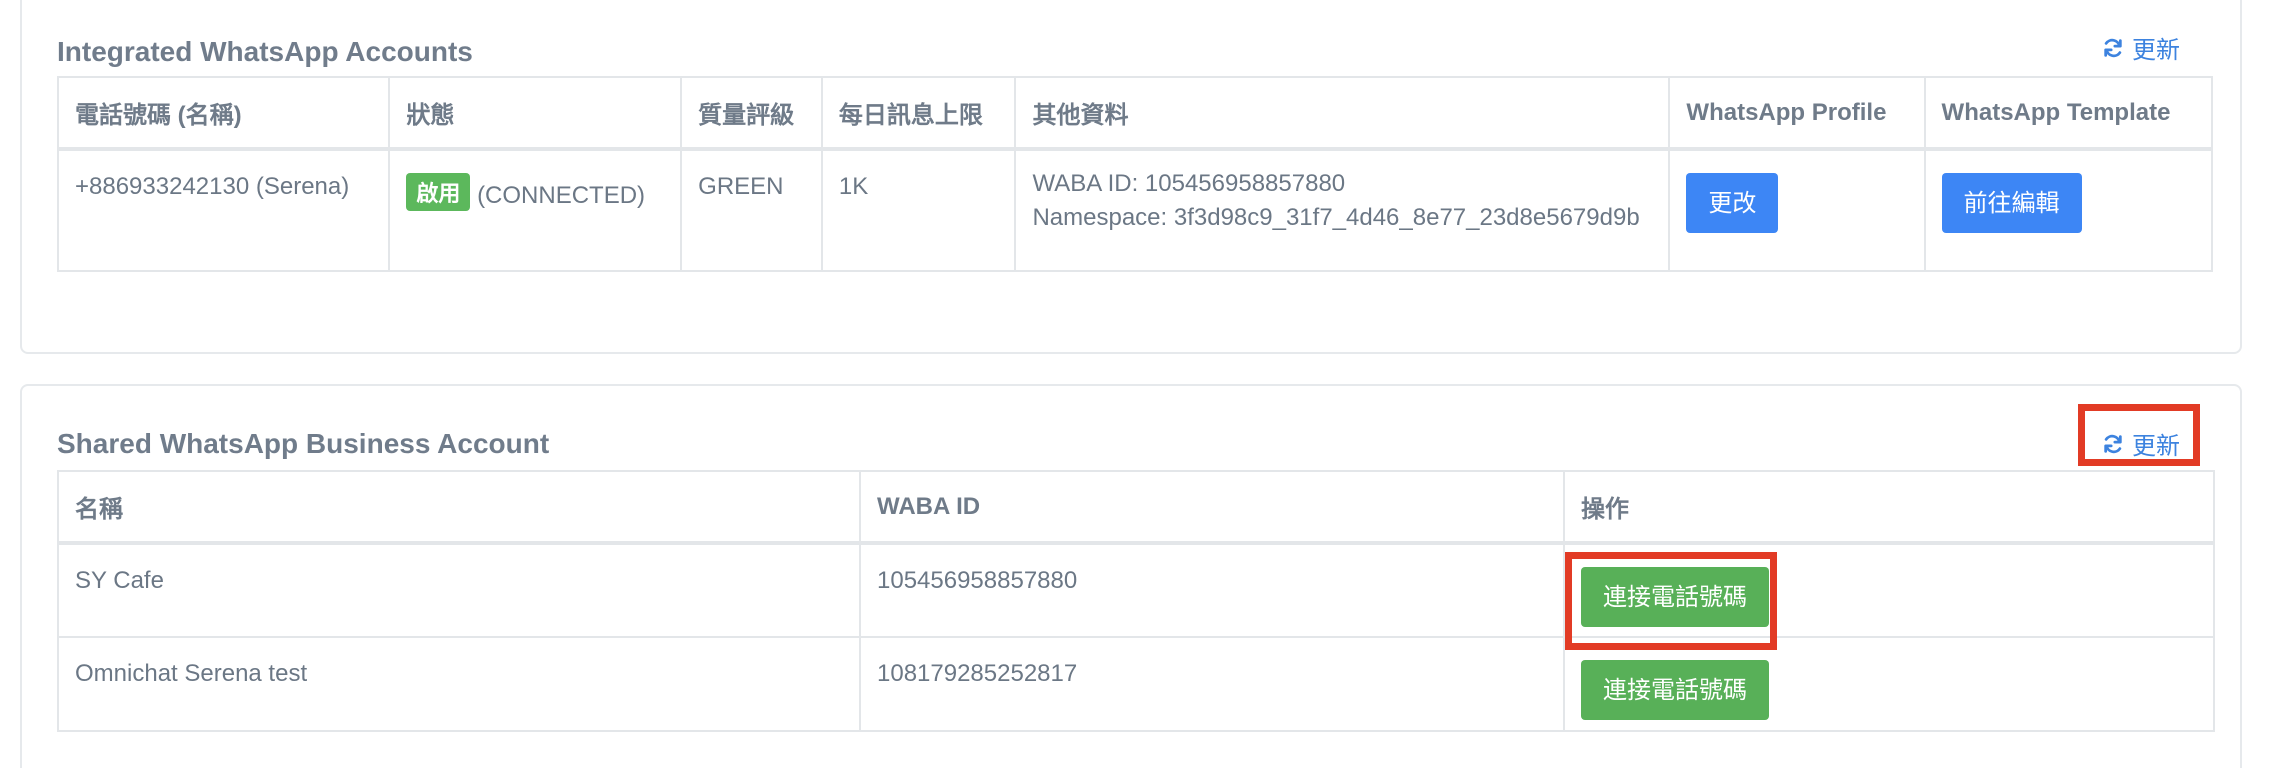 The width and height of the screenshot is (2294, 768). I want to click on status-text: (CONNECTED), so click(561, 195).